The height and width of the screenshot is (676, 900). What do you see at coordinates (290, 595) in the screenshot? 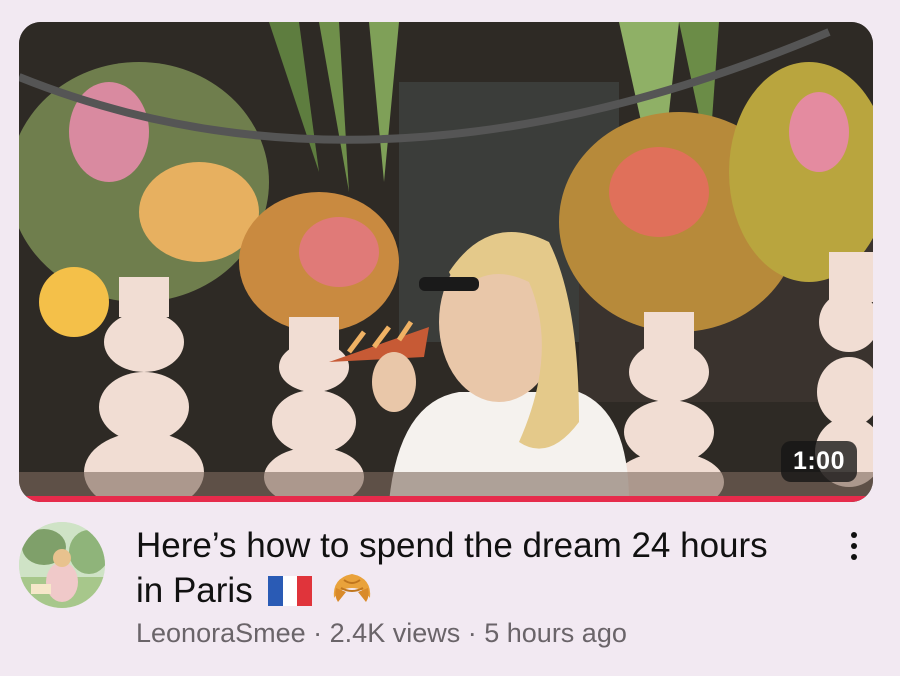
I see `flag-france-icon` at bounding box center [290, 595].